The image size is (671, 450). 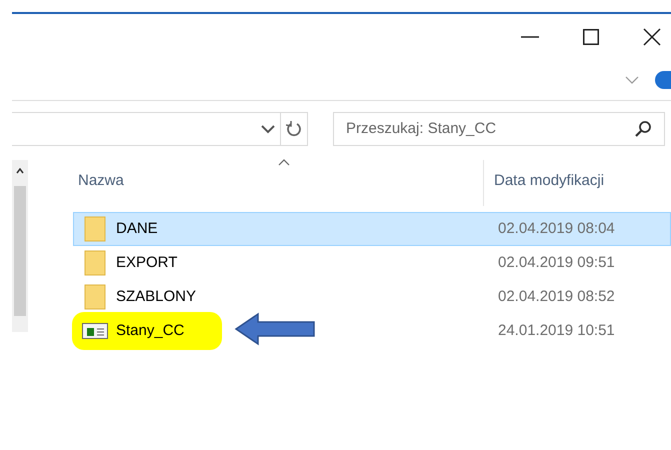 I want to click on date-cell-text: 02.04.2019 09:51, so click(x=556, y=262).